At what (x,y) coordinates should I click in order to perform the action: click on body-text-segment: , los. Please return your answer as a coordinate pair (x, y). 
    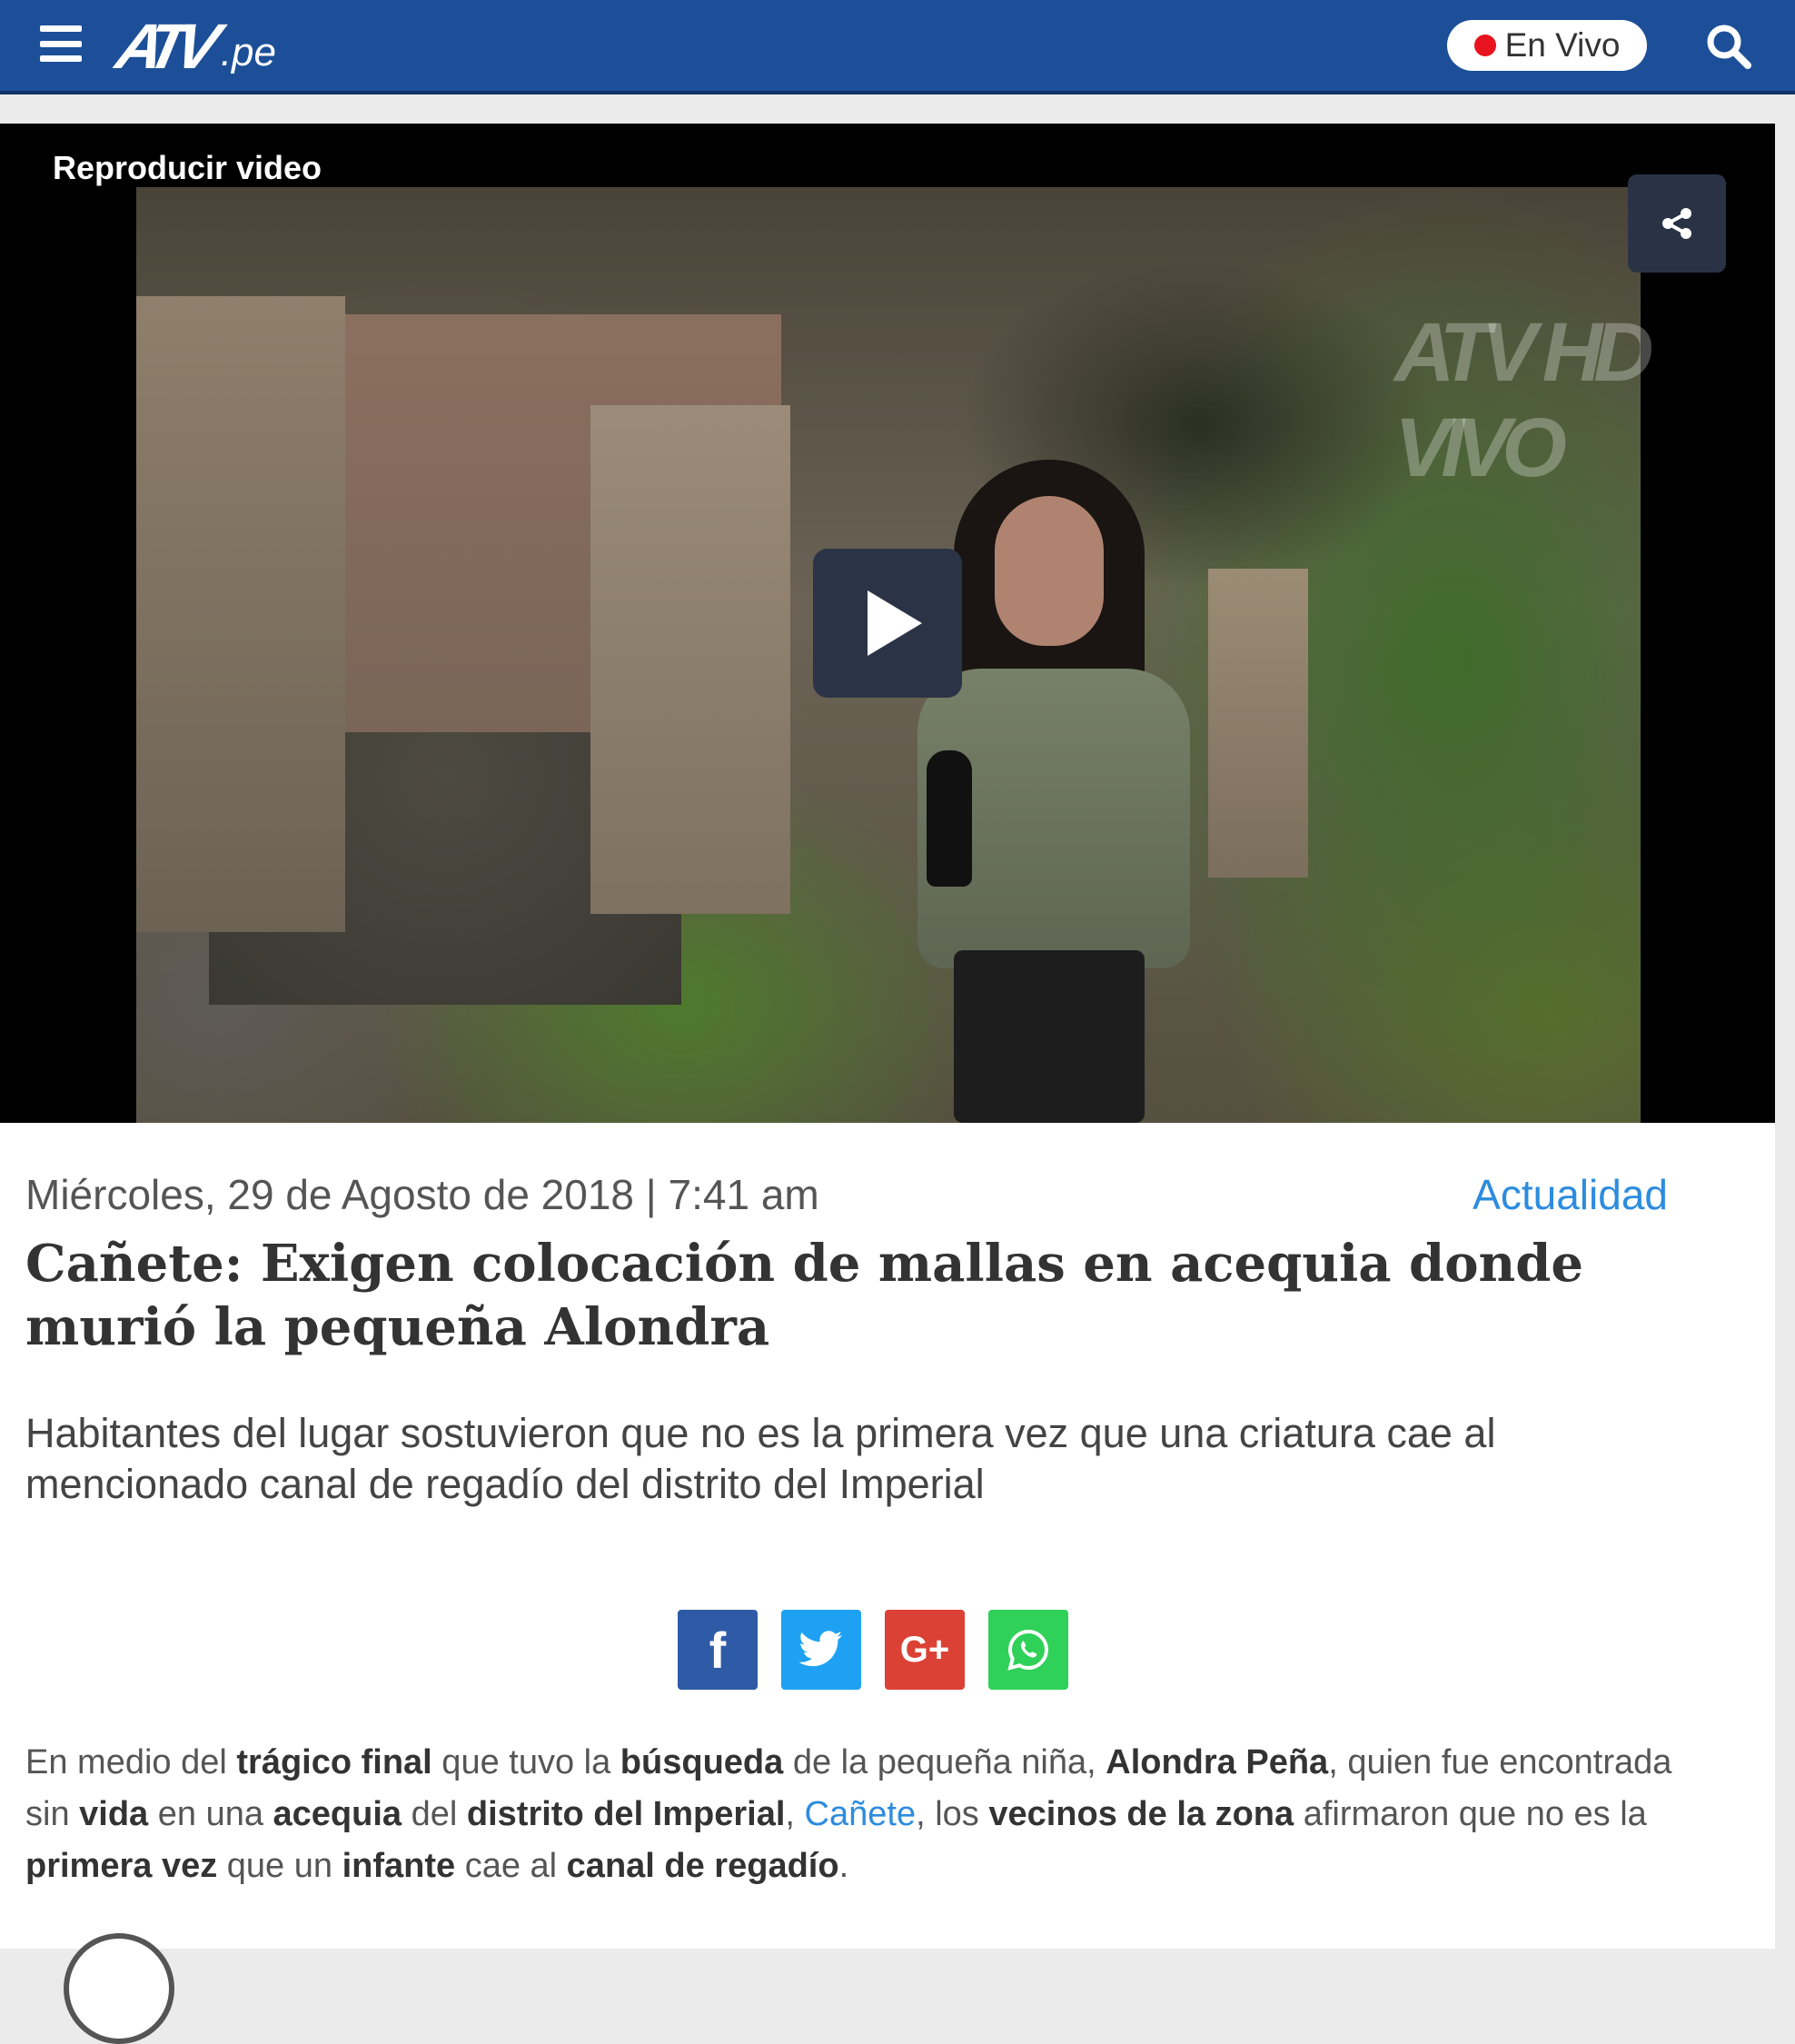
    Looking at the image, I should click on (952, 1814).